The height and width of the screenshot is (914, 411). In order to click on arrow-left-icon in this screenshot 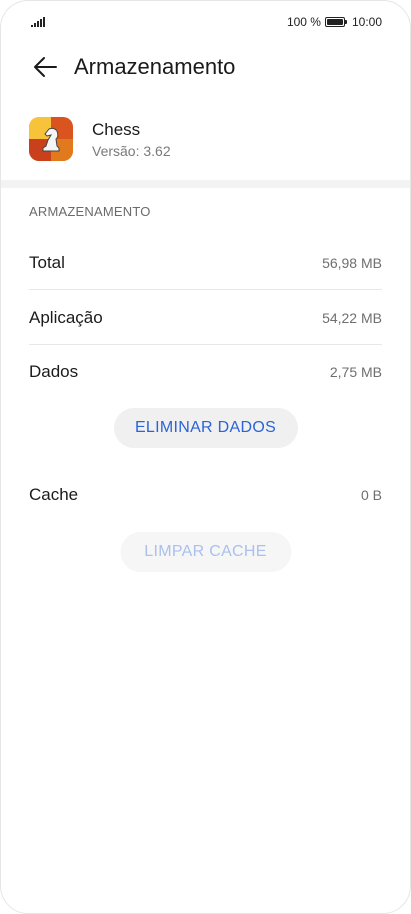, I will do `click(45, 67)`.